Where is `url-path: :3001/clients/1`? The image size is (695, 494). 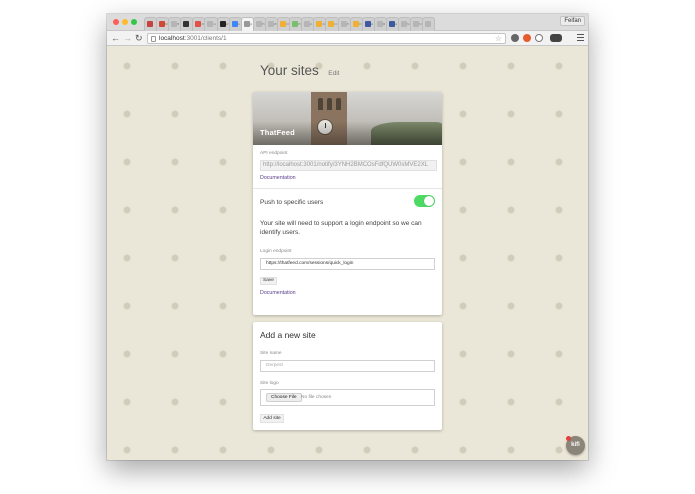
url-path: :3001/clients/1 is located at coordinates (205, 38).